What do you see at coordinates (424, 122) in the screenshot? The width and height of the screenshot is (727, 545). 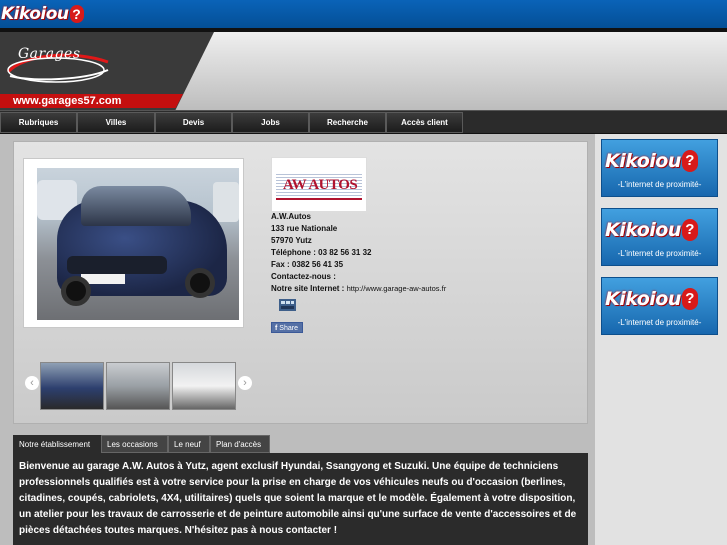 I see `nav-item-acces-client: Accès client` at bounding box center [424, 122].